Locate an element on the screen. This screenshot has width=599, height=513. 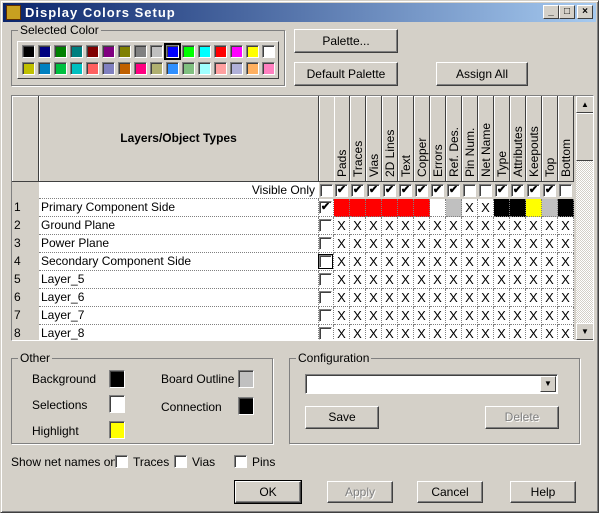
column-header: Top is located at coordinates (550, 139).